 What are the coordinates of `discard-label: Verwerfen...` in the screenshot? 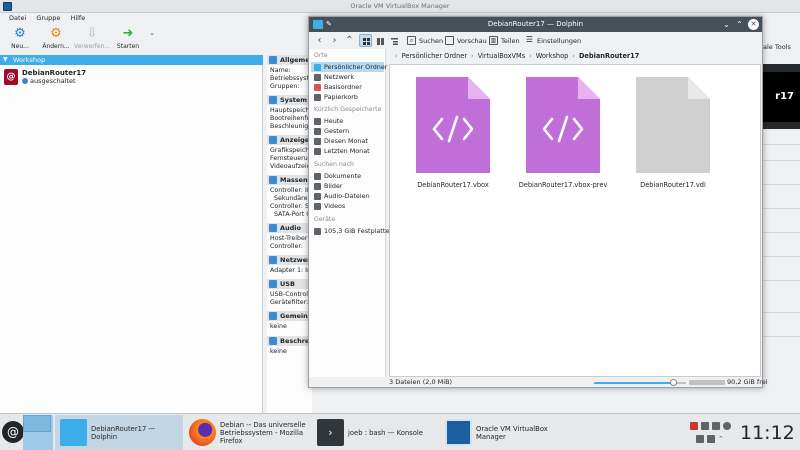 It's located at (92, 46).